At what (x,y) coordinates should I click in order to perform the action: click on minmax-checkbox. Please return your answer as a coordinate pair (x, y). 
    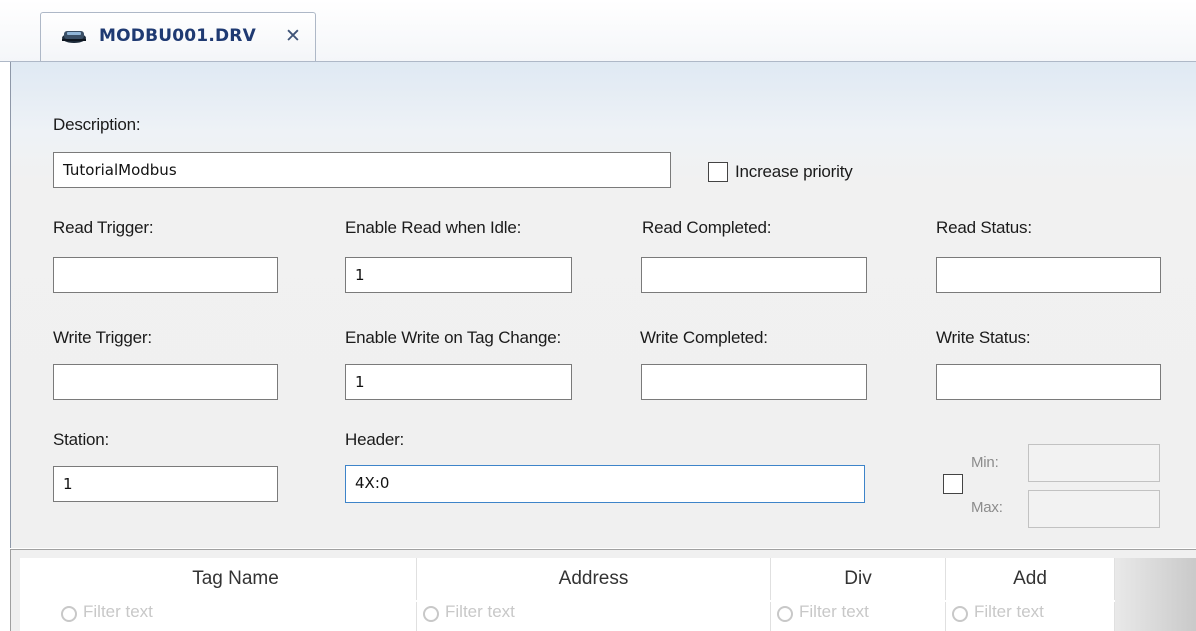
    Looking at the image, I should click on (953, 484).